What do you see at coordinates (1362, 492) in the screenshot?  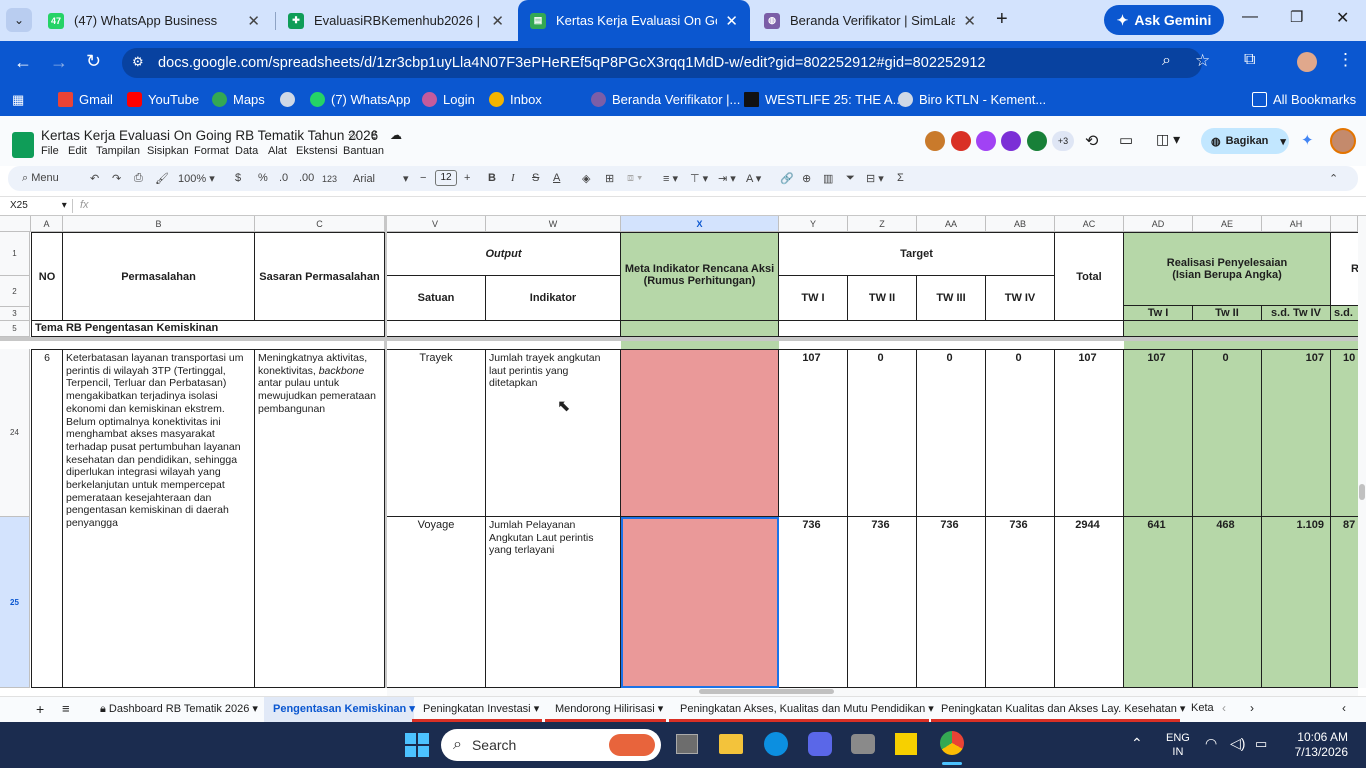 I see `vertical-scroll-thumb` at bounding box center [1362, 492].